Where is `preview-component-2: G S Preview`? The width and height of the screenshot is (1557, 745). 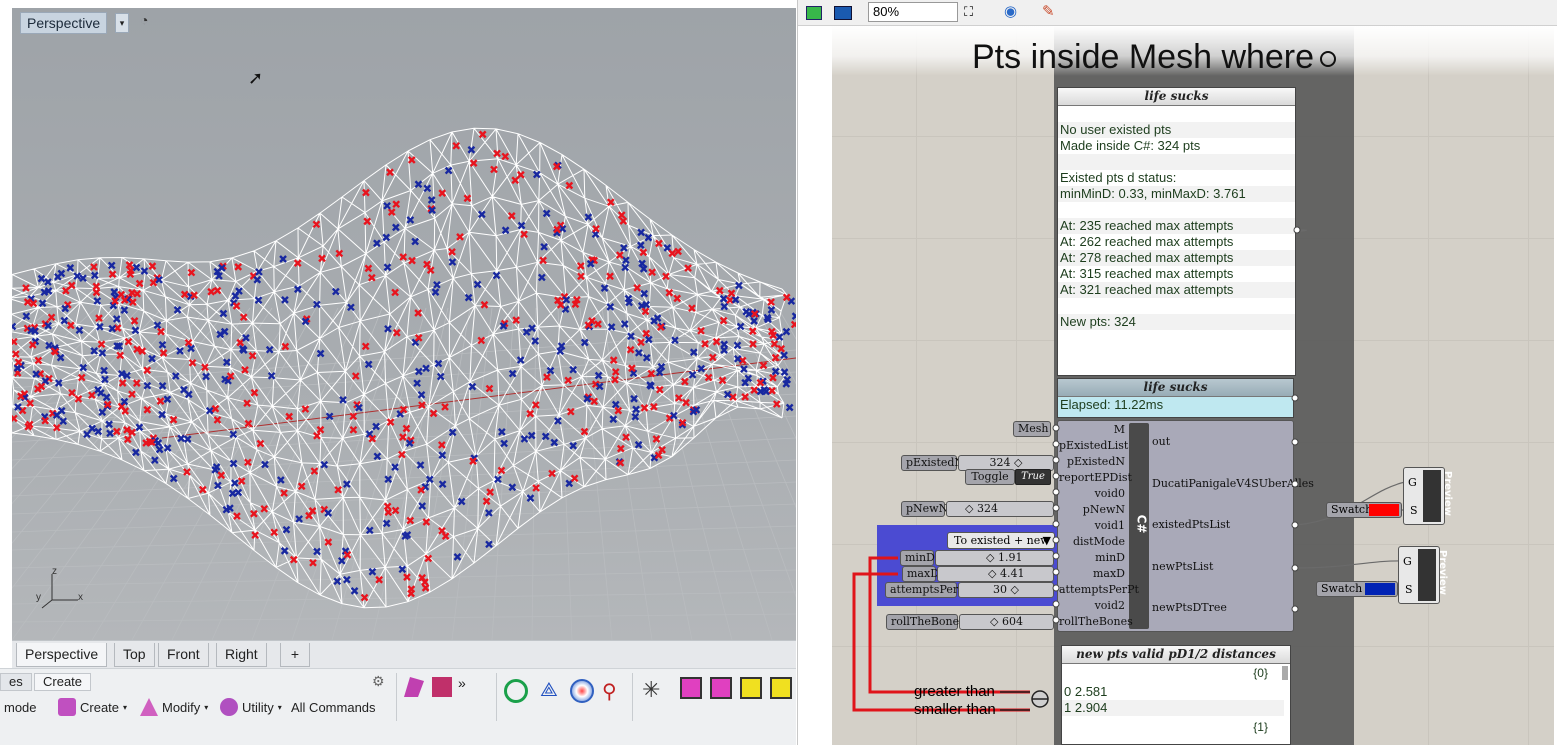 preview-component-2: G S Preview is located at coordinates (1423, 575).